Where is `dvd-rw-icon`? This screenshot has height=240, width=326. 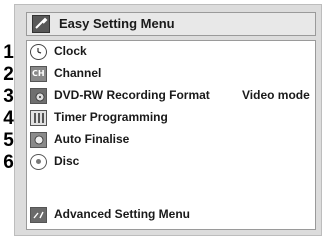 dvd-rw-icon is located at coordinates (38, 96).